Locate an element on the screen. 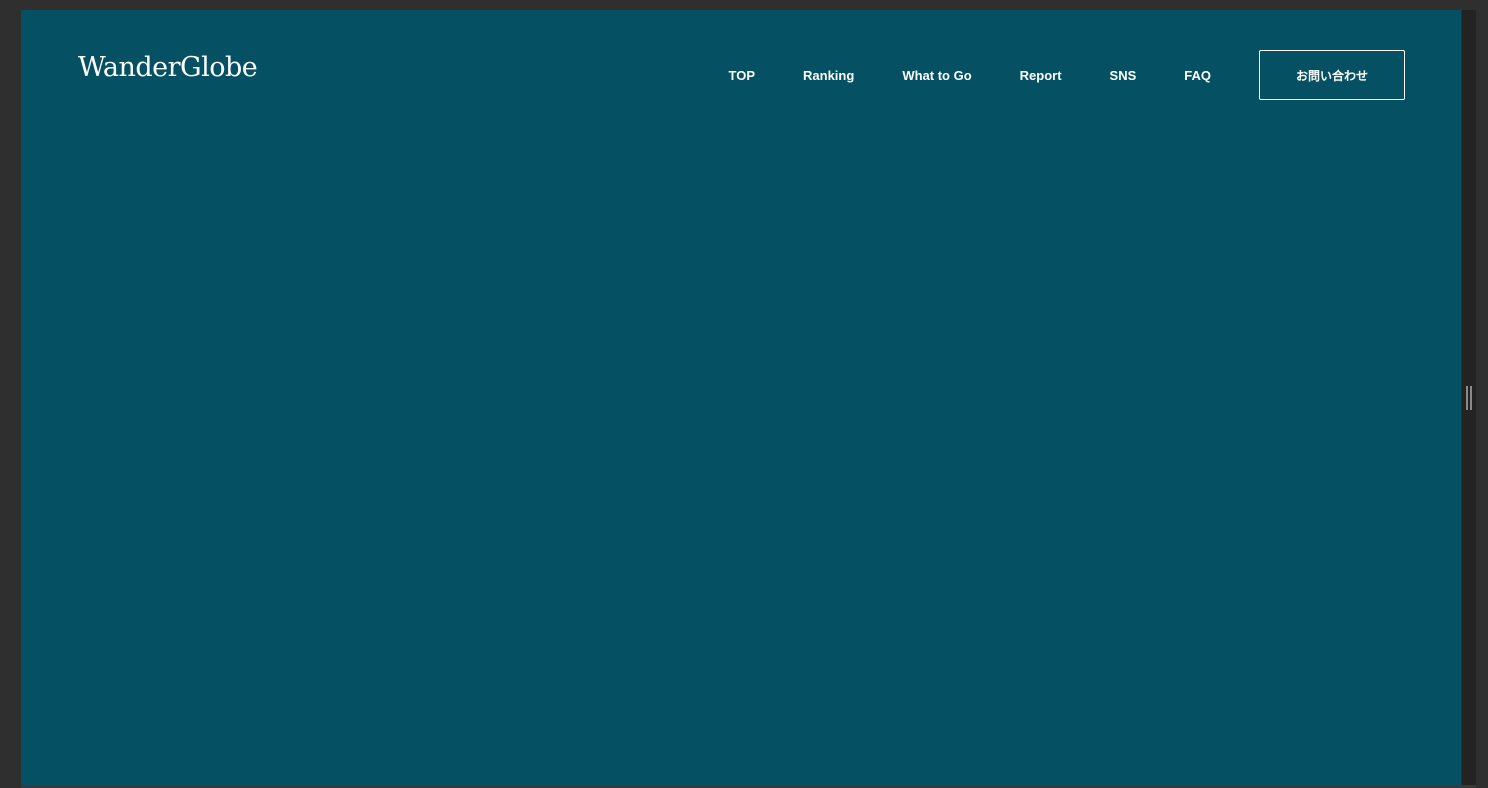 The image size is (1488, 788). nav-item-top: TOP is located at coordinates (742, 75).